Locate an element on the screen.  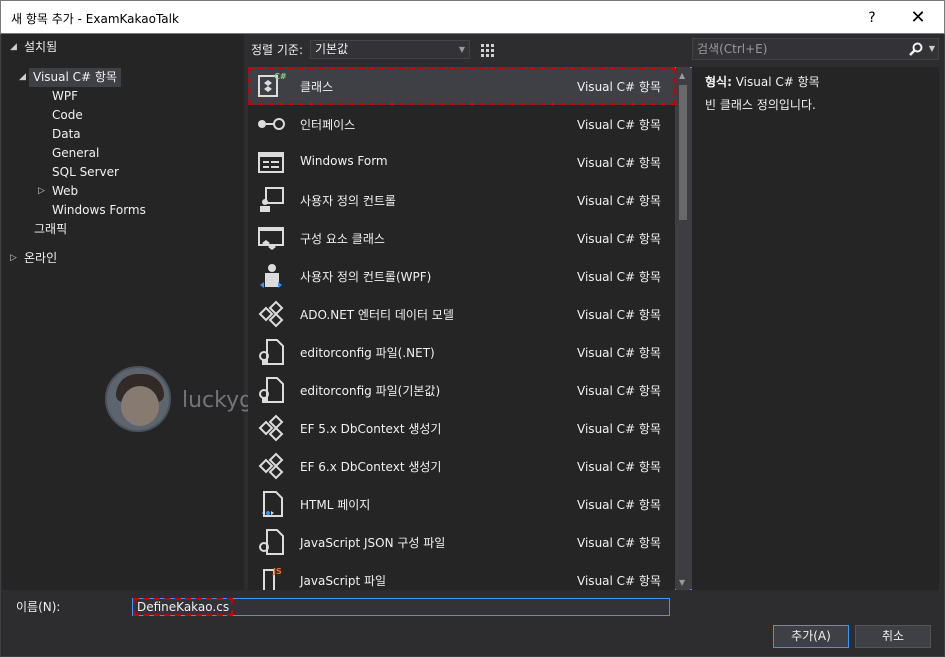
item-name: 사용자 정의 컨트롤(WPF) is located at coordinates (366, 277).